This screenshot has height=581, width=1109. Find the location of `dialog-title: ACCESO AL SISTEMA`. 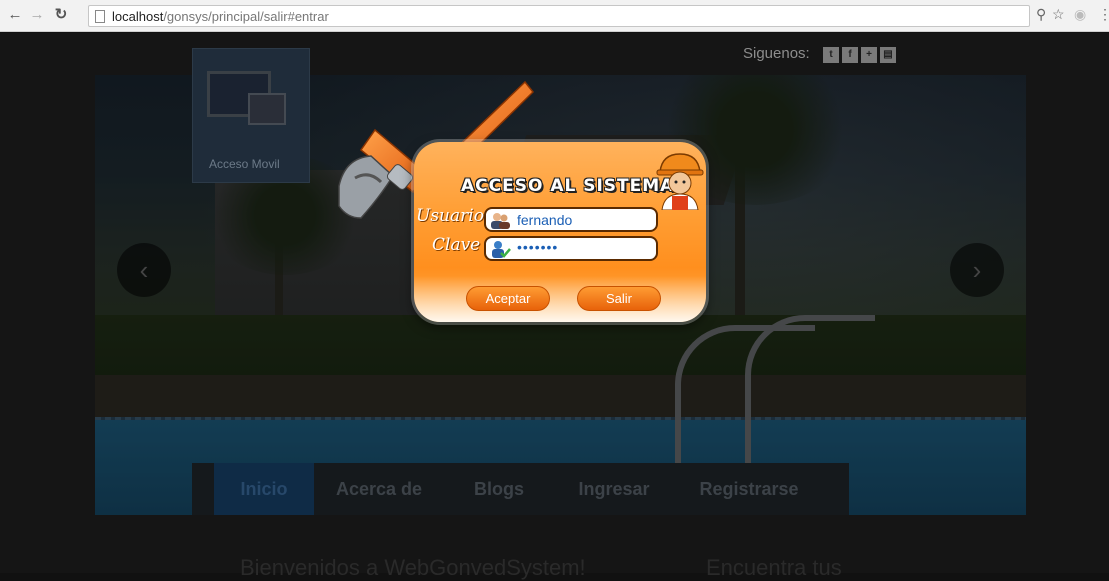

dialog-title: ACCESO AL SISTEMA is located at coordinates (568, 186).